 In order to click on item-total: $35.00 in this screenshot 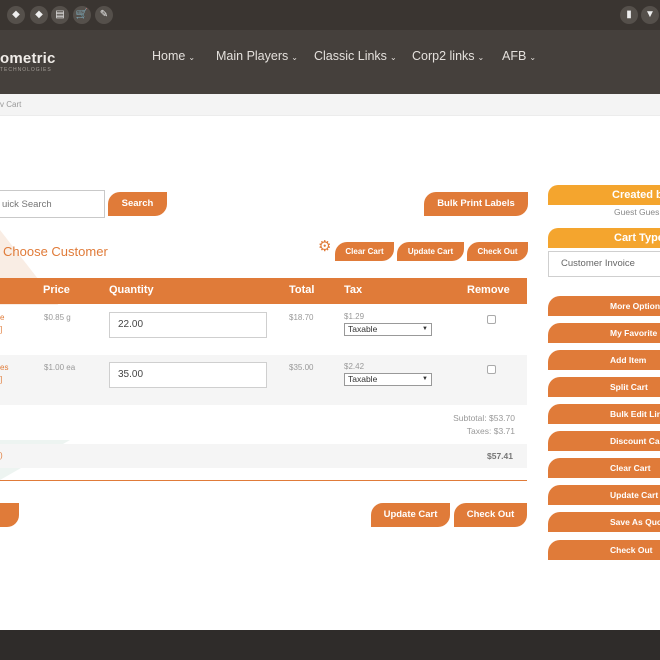, I will do `click(301, 367)`.